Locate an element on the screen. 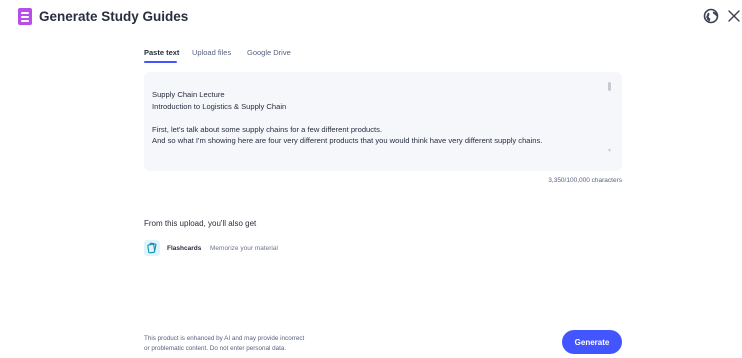  text-line: Supply Chain Lecture is located at coordinates (188, 94).